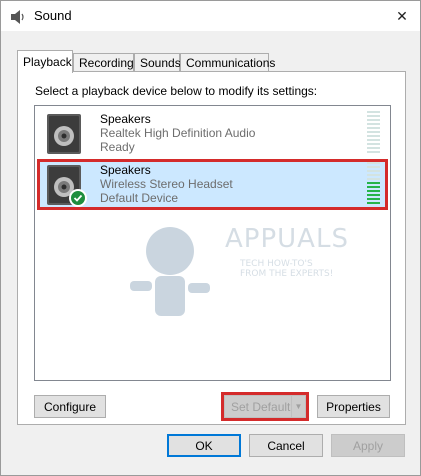 The image size is (421, 476). I want to click on device-description: Wireless Stereo Headset, so click(166, 184).